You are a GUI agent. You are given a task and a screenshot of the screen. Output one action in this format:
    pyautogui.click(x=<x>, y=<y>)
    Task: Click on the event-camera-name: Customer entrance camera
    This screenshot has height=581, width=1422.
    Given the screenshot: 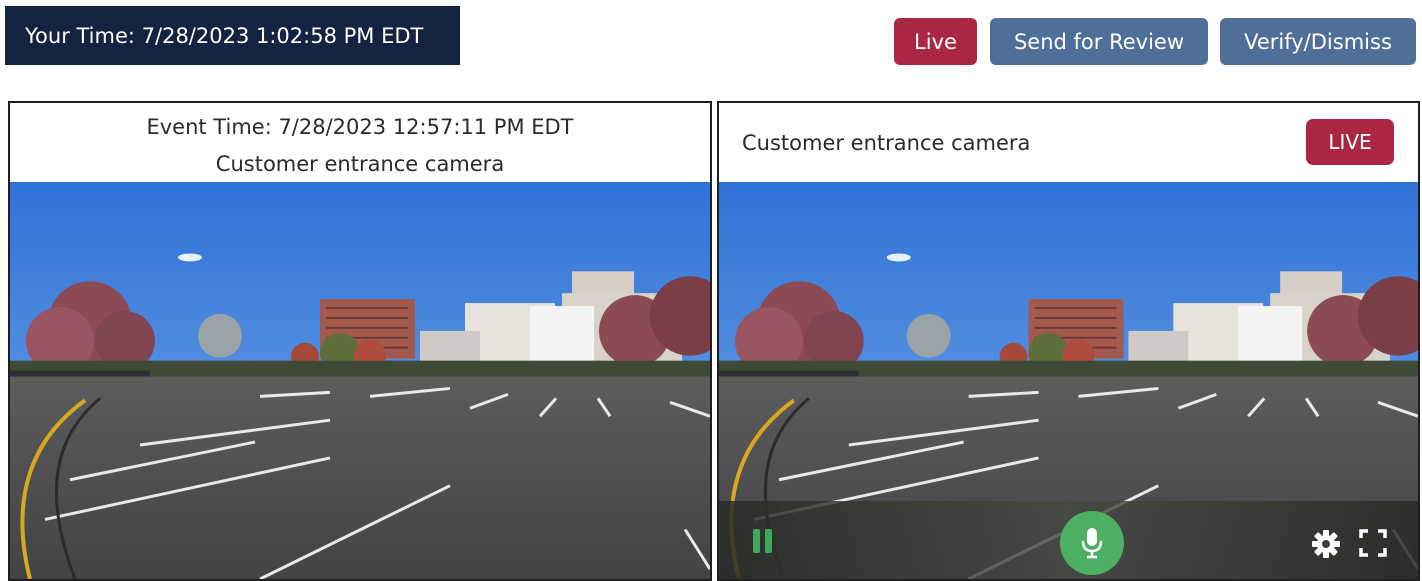 What is the action you would take?
    pyautogui.click(x=360, y=164)
    